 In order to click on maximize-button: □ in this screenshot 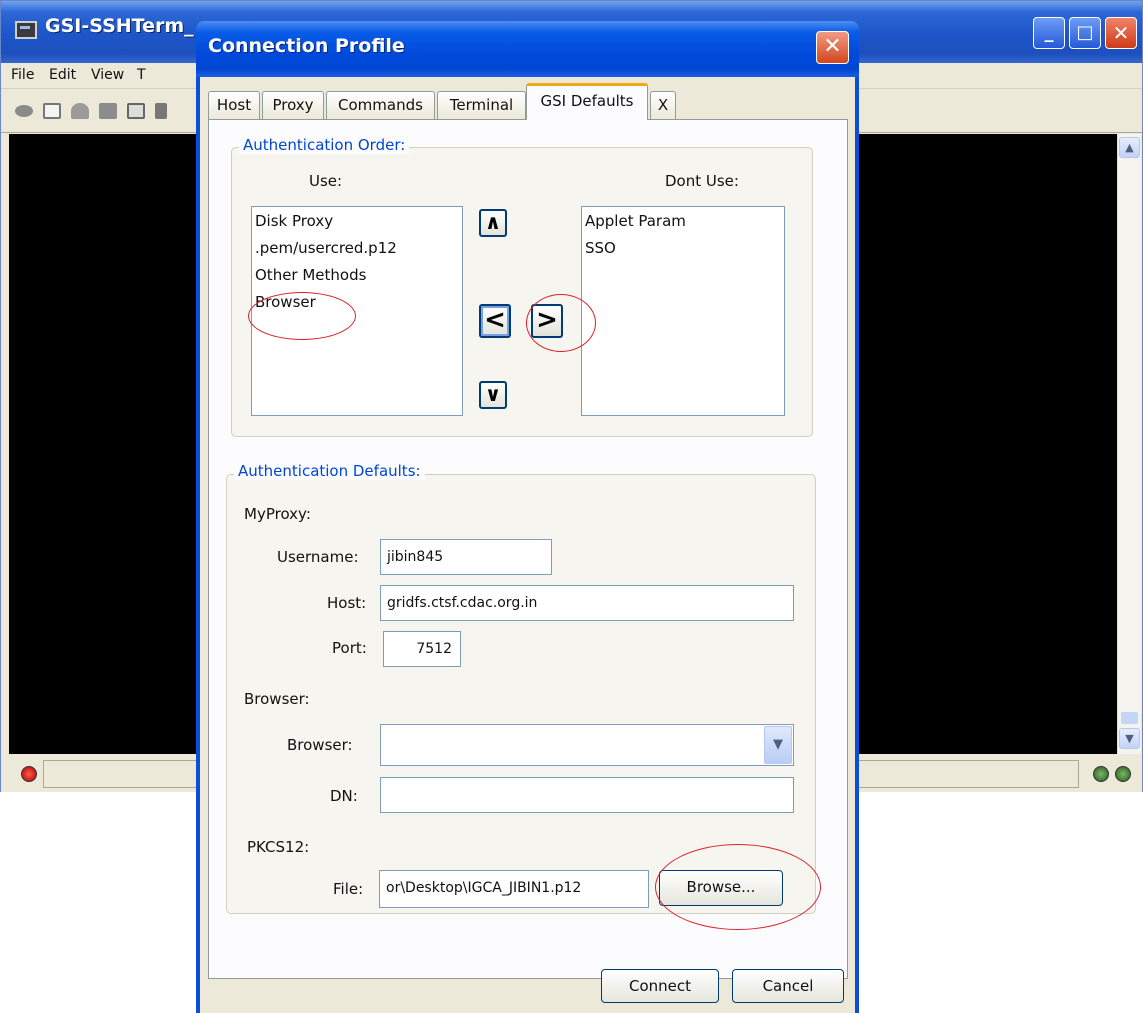, I will do `click(1085, 33)`.